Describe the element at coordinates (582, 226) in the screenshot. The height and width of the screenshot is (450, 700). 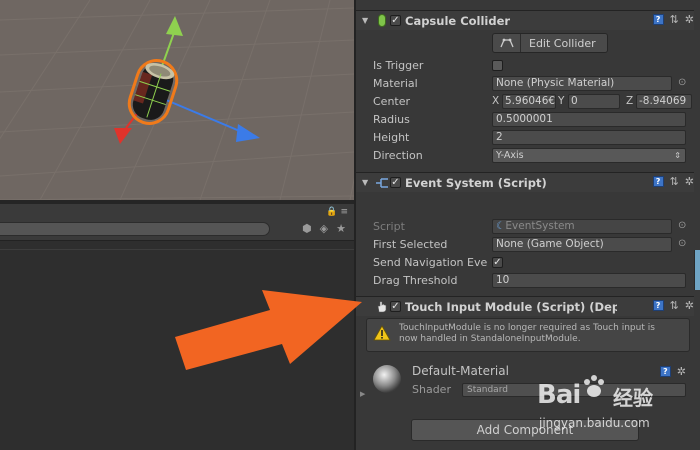
I see `script-field: ☾EventSystem` at that location.